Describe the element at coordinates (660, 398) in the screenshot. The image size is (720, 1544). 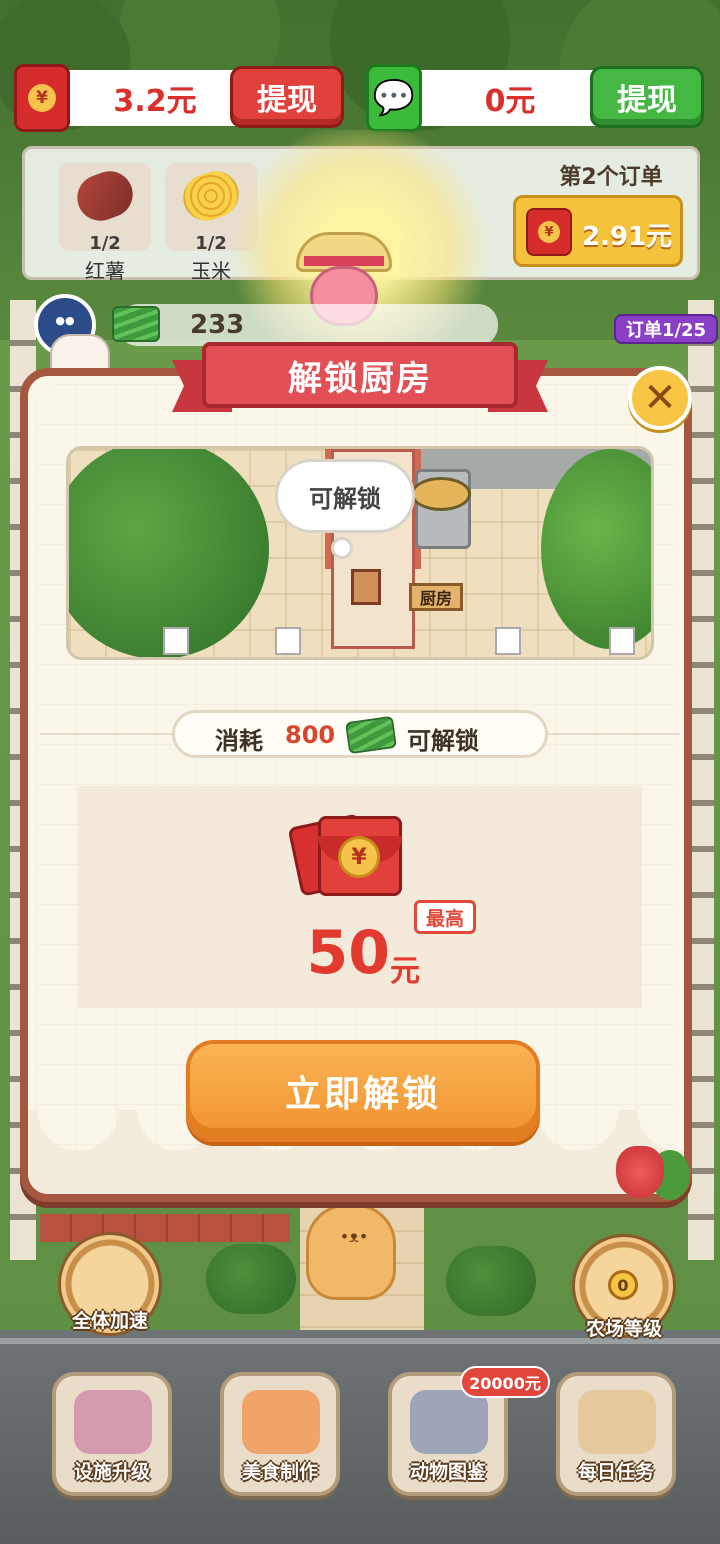
I see `close-button: ✕` at that location.